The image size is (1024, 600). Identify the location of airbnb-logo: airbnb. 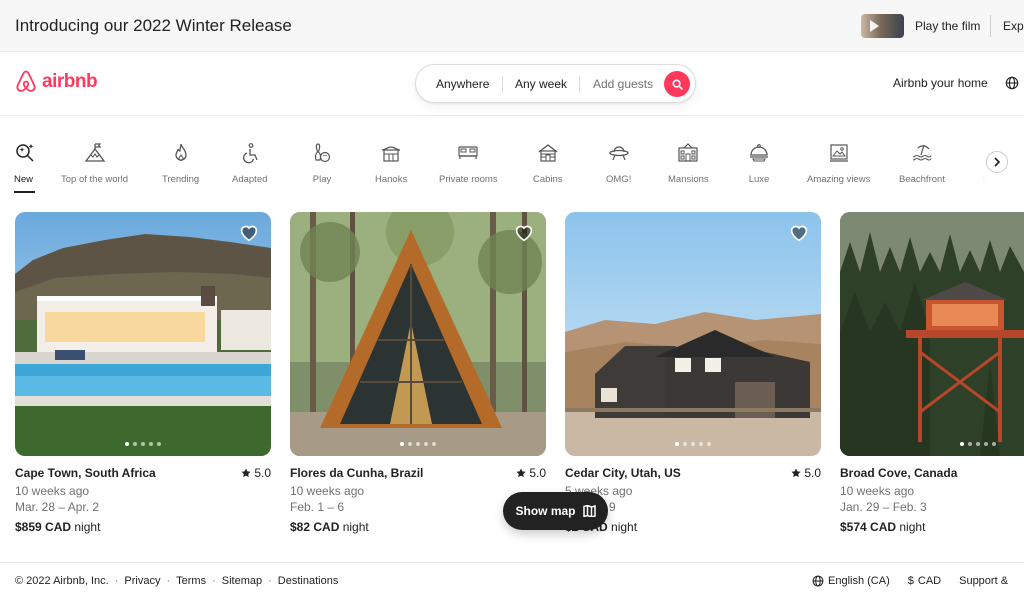
(56, 82).